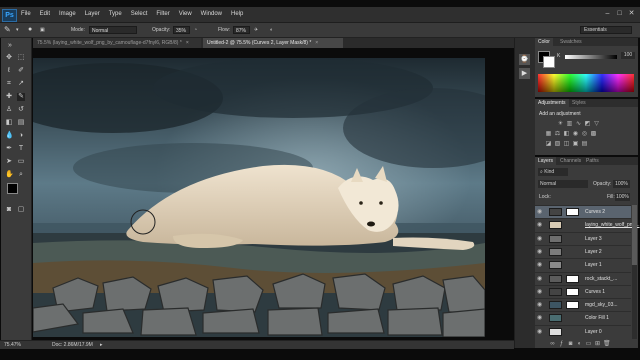  Describe the element at coordinates (241, 30) in the screenshot. I see `flow-field: 87%` at that location.